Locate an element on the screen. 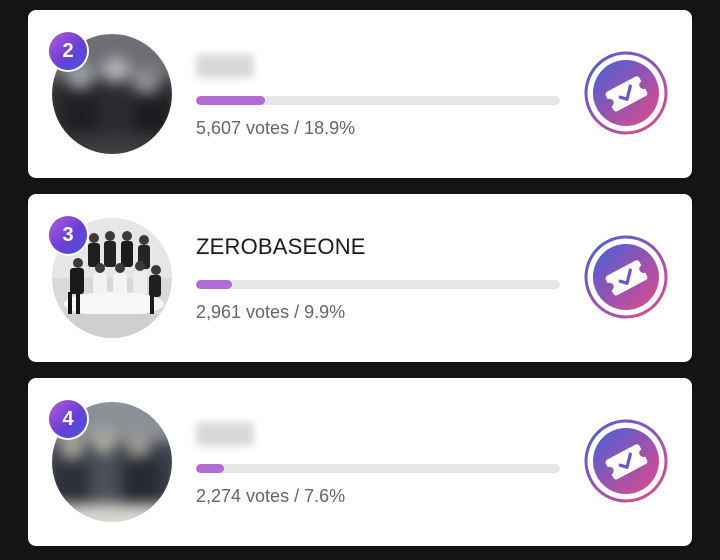 Image resolution: width=720 pixels, height=560 pixels. rank-badge: 2 is located at coordinates (68, 51).